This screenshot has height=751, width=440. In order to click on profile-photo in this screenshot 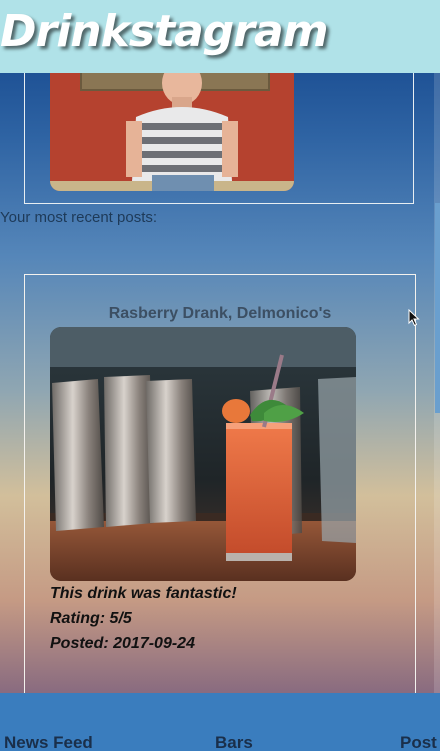, I will do `click(172, 124)`.